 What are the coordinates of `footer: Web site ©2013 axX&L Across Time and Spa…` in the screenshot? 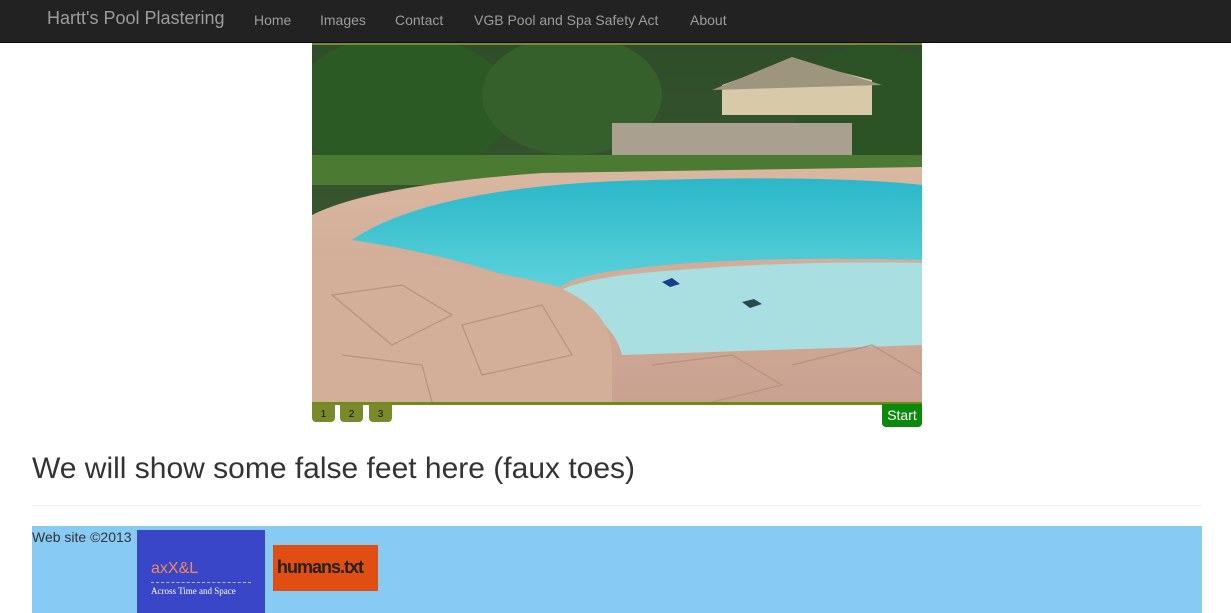 It's located at (617, 569).